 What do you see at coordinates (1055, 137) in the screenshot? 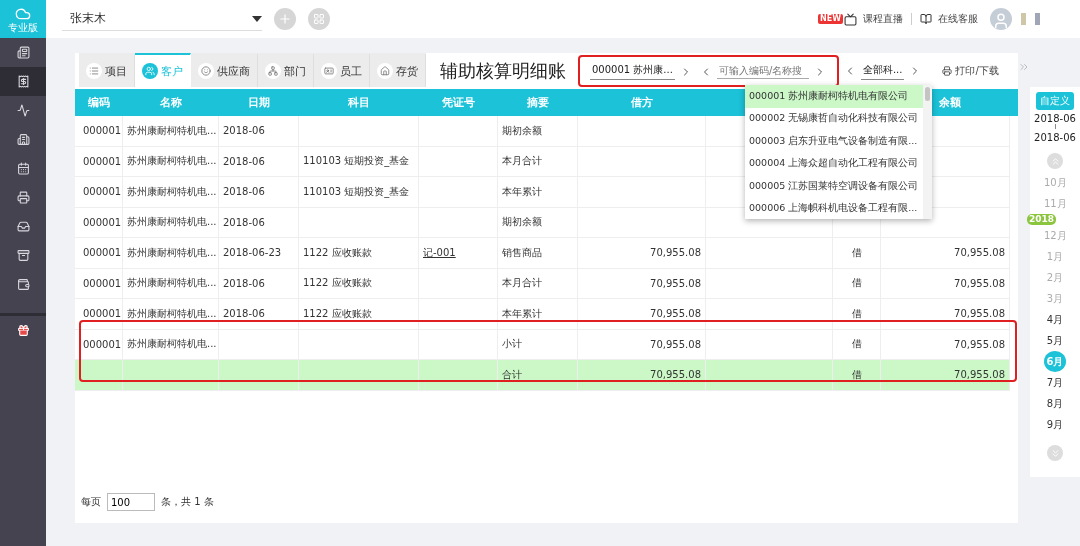
I see `end-date: 2018-06` at bounding box center [1055, 137].